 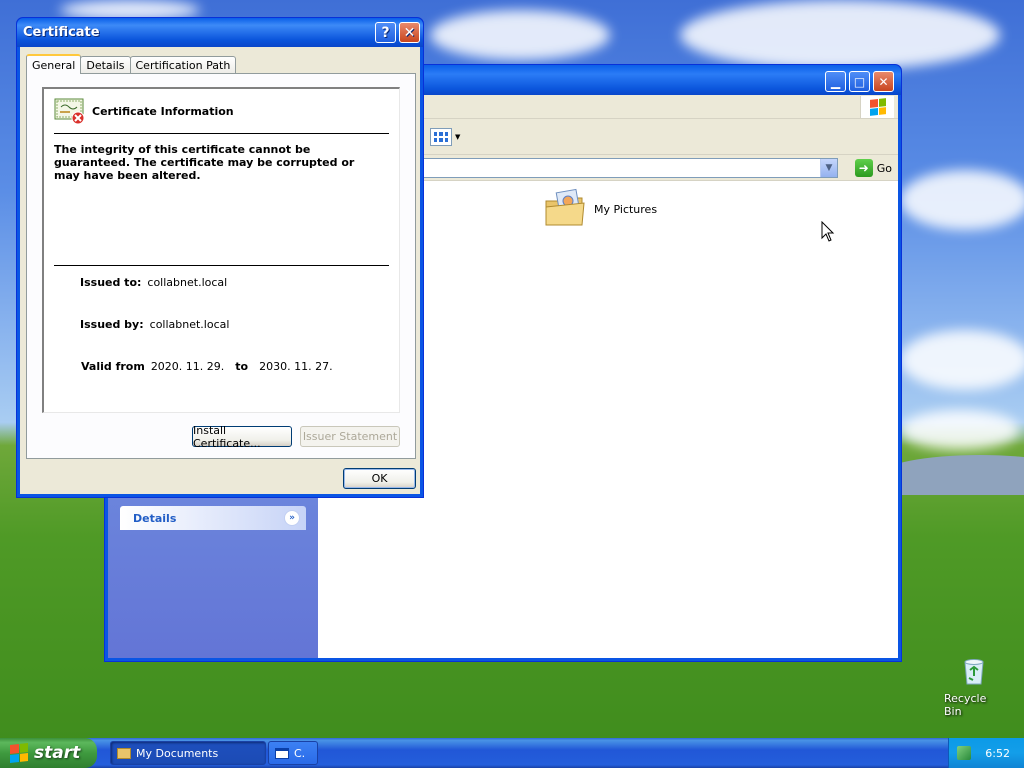 I want to click on details-panel-header: Details », so click(x=213, y=518).